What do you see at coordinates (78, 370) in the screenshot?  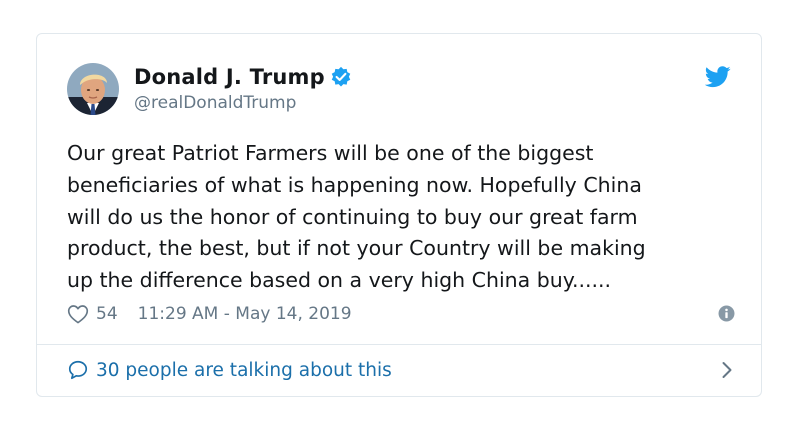 I see `speech-bubble-icon` at bounding box center [78, 370].